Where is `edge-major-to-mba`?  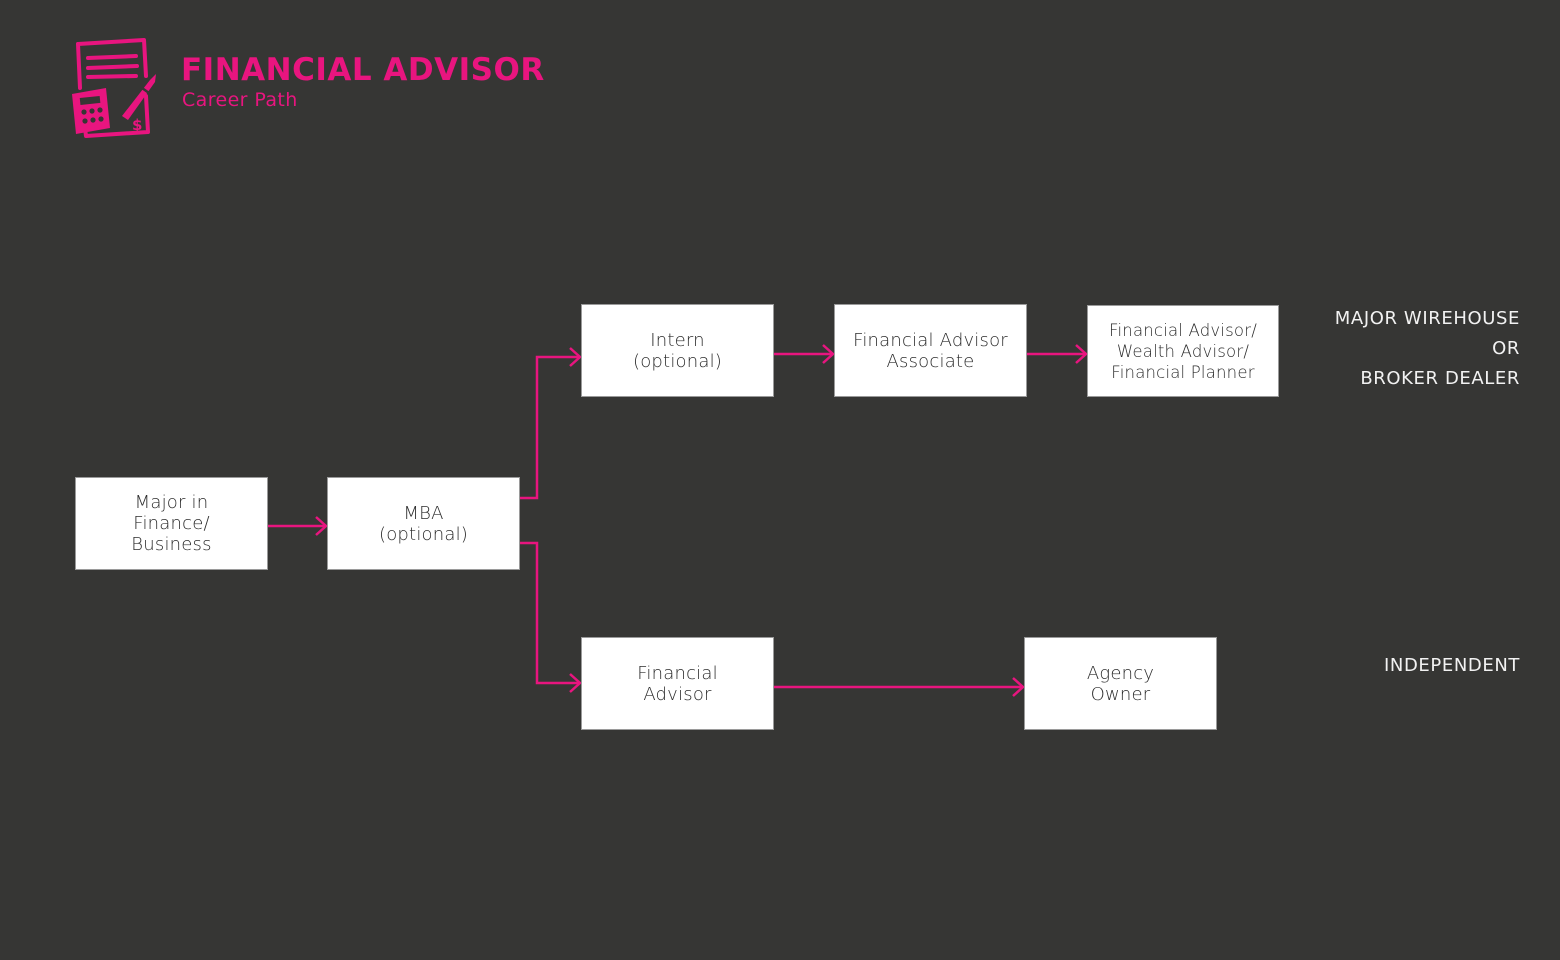 edge-major-to-mba is located at coordinates (297, 526).